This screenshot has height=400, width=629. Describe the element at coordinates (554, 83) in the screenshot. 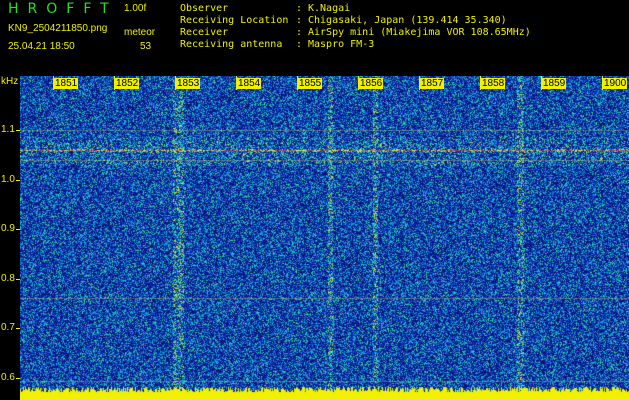

I see `x-tick-label: 1859` at that location.